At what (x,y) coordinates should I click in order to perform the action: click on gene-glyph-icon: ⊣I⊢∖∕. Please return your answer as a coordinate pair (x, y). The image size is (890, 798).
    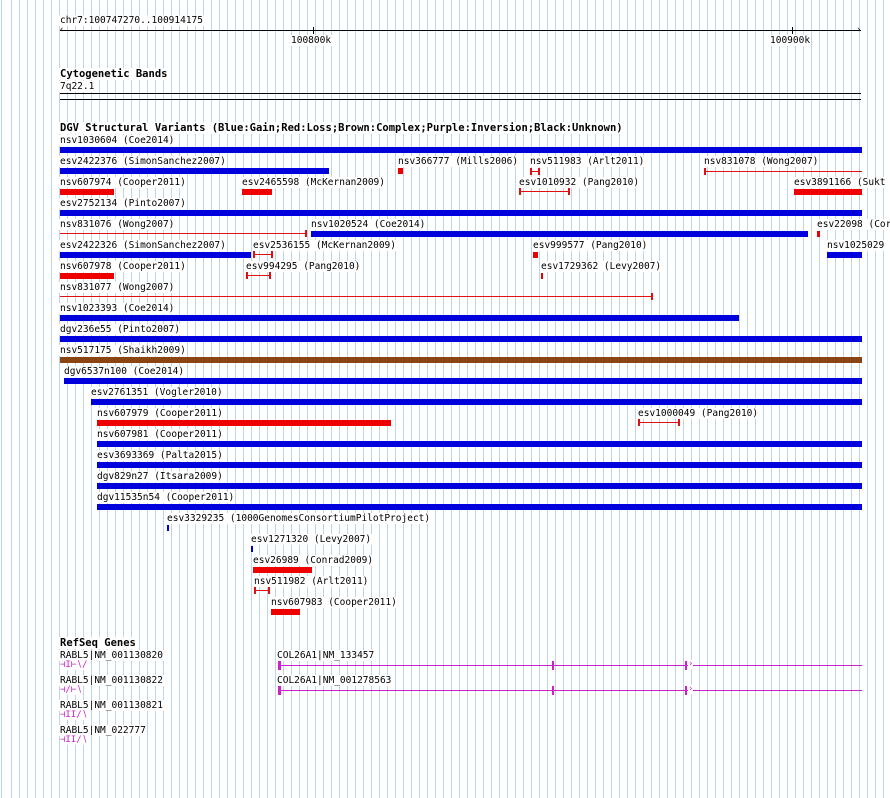
    Looking at the image, I should click on (74, 665).